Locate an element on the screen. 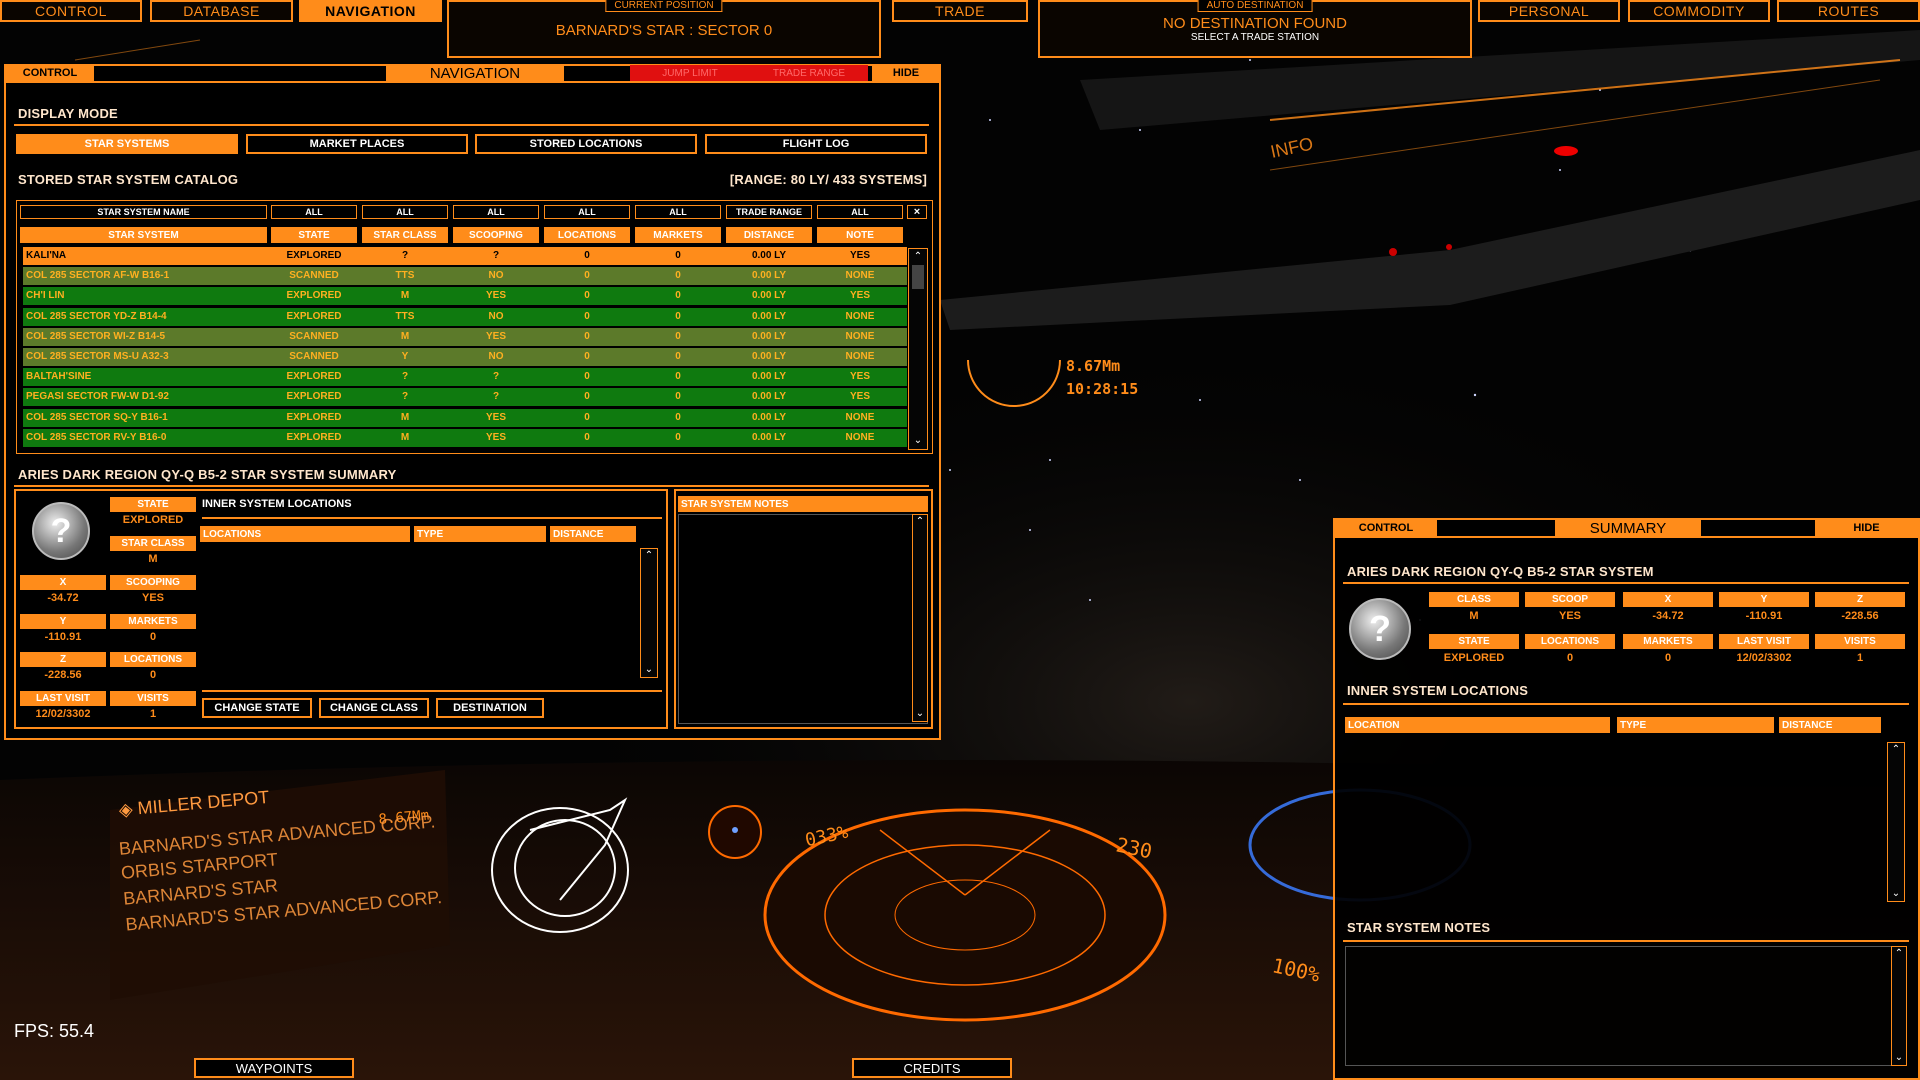  table-cell: CH'I LIN is located at coordinates (45, 296).